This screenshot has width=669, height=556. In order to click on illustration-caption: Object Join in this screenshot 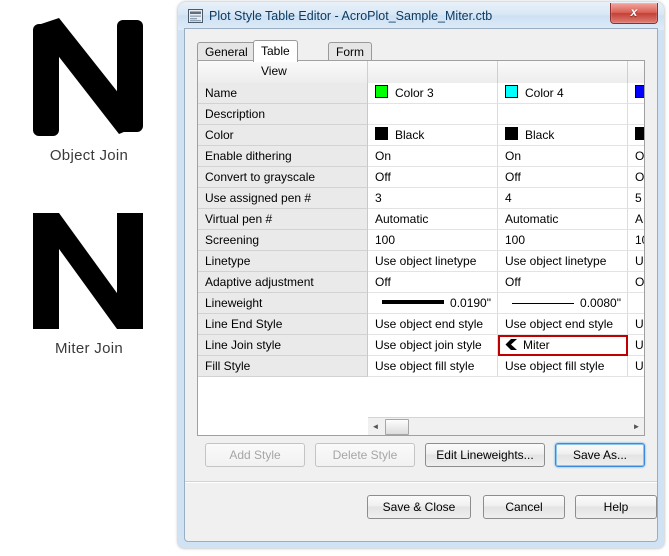, I will do `click(89, 155)`.